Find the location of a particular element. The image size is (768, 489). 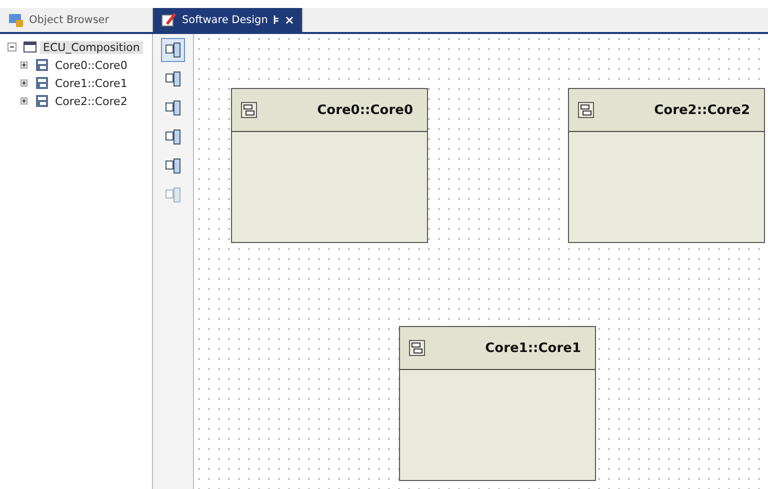

component-block: Core2::Core2 is located at coordinates (666, 165).